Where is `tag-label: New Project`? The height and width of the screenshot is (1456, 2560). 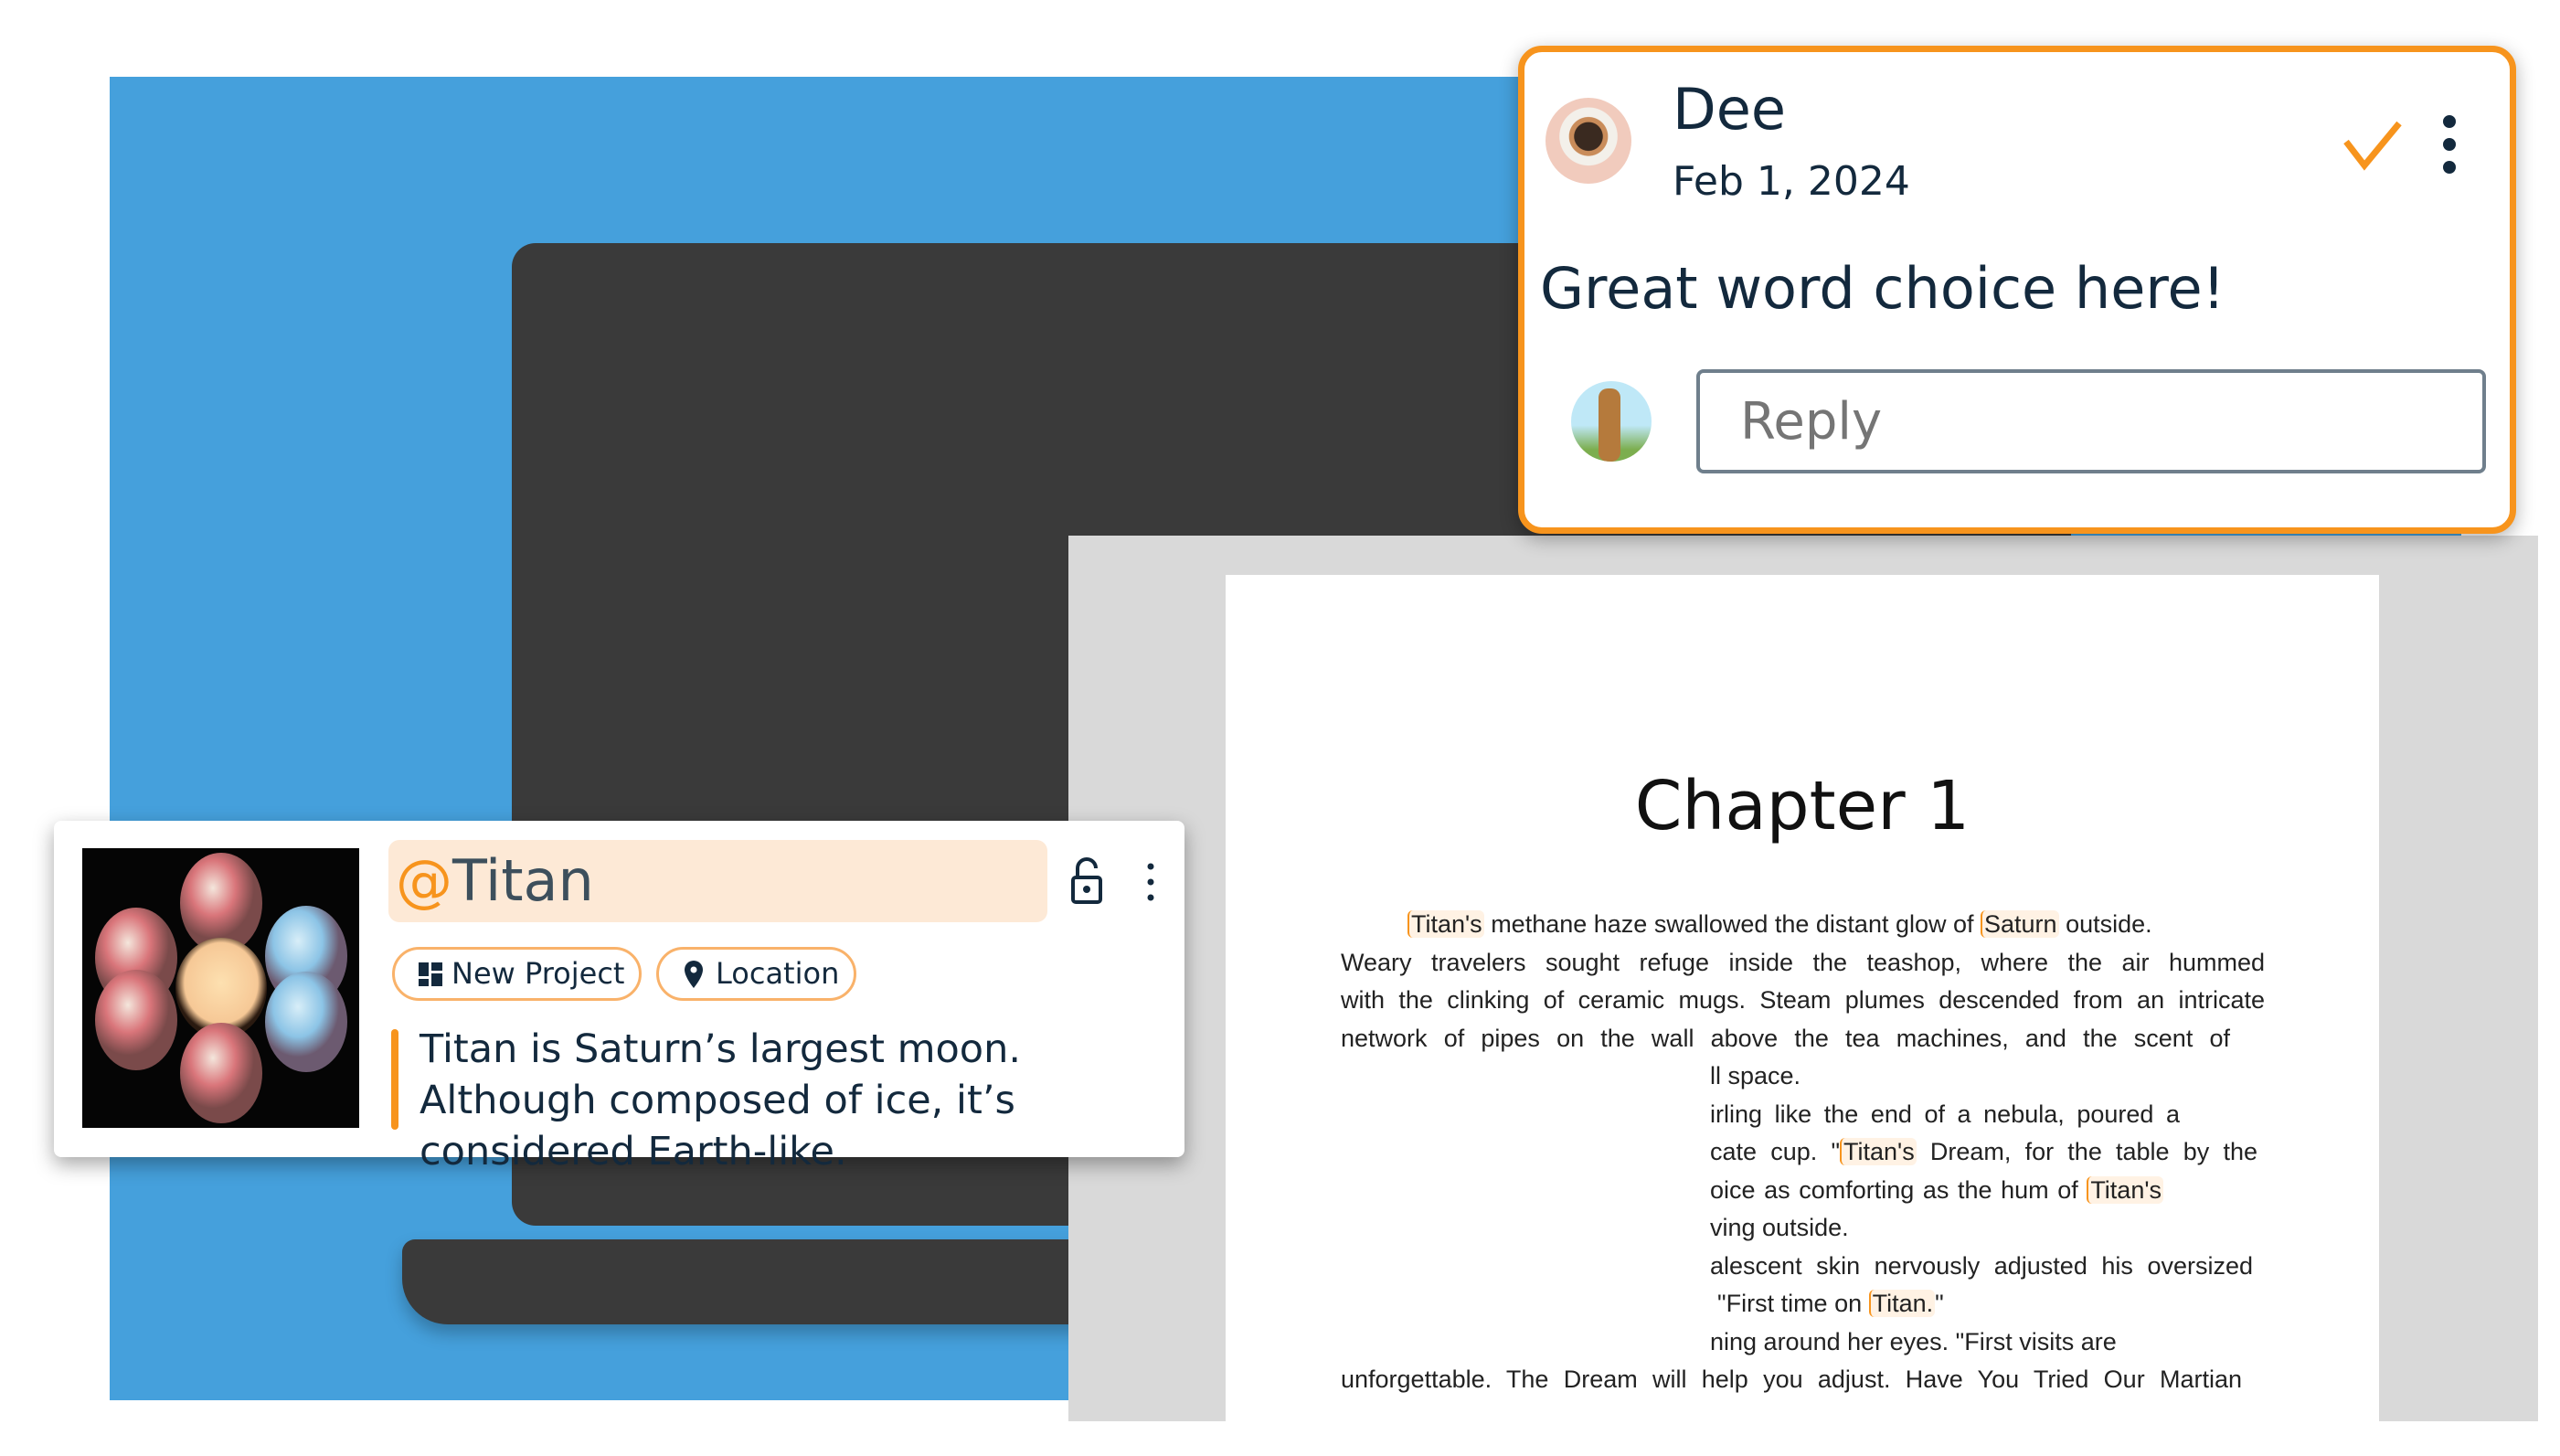
tag-label: New Project is located at coordinates (538, 974).